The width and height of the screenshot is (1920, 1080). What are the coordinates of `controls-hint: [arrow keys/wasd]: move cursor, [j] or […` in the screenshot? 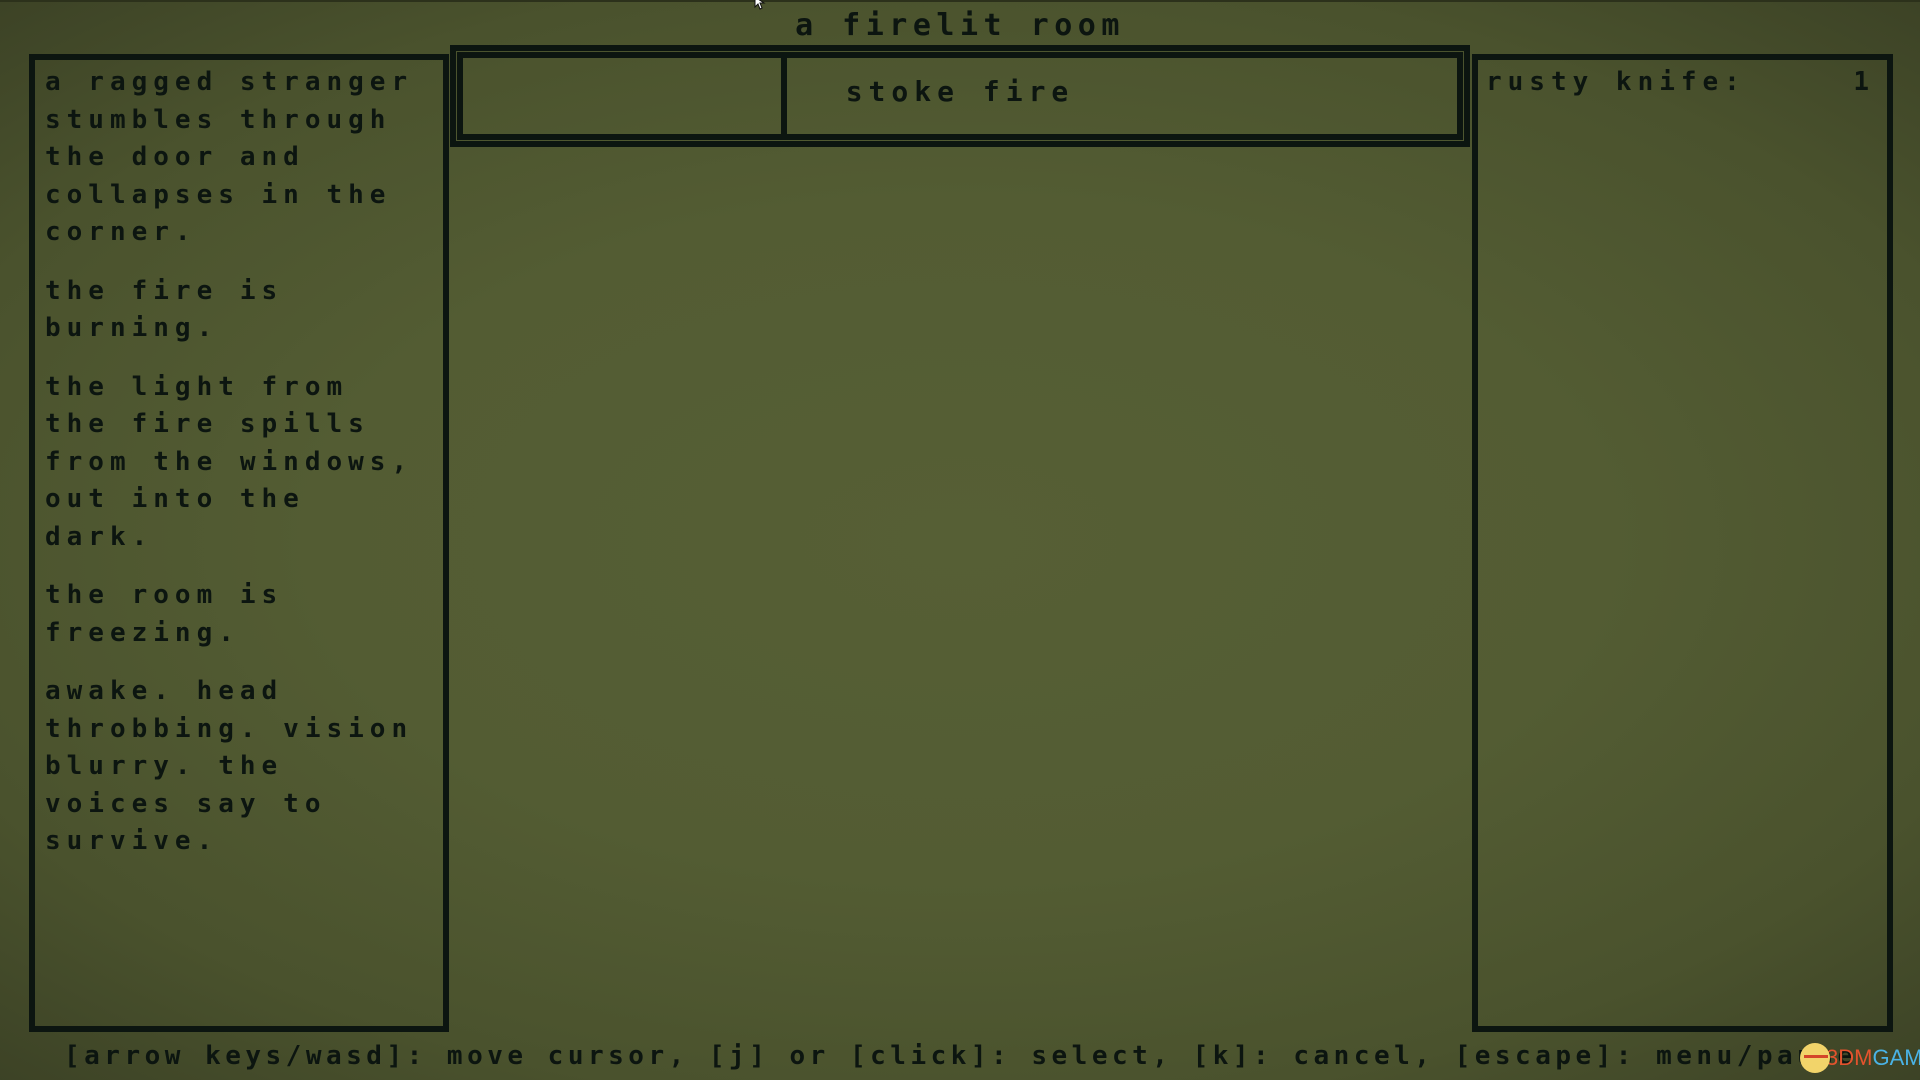 It's located at (961, 1056).